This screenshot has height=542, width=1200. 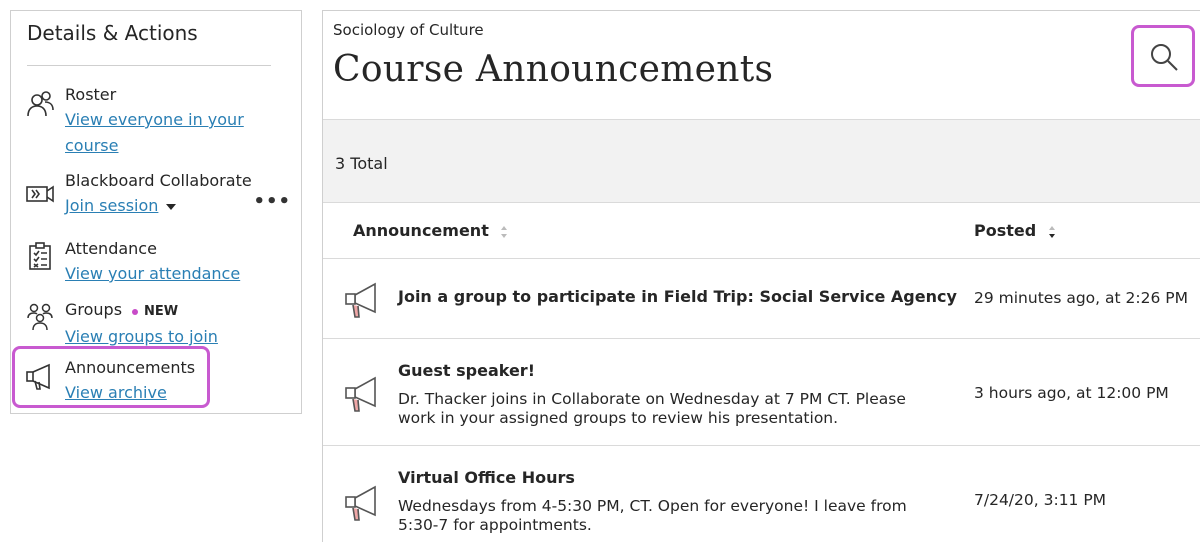 What do you see at coordinates (92, 145) in the screenshot?
I see `link-line: course` at bounding box center [92, 145].